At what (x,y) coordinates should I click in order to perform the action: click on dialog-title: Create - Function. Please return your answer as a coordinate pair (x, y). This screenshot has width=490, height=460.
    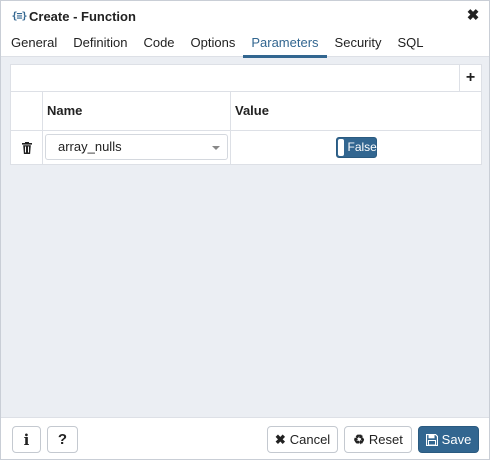
    Looking at the image, I should click on (82, 16).